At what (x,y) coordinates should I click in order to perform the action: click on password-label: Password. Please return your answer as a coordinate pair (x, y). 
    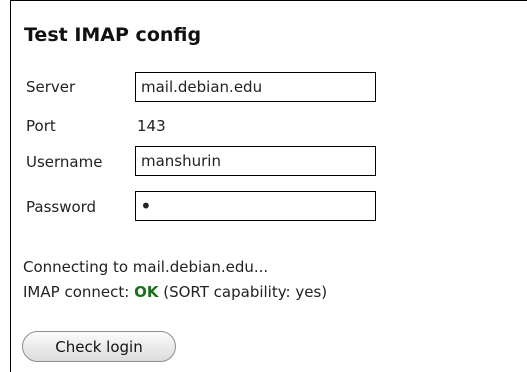
    Looking at the image, I should click on (61, 207).